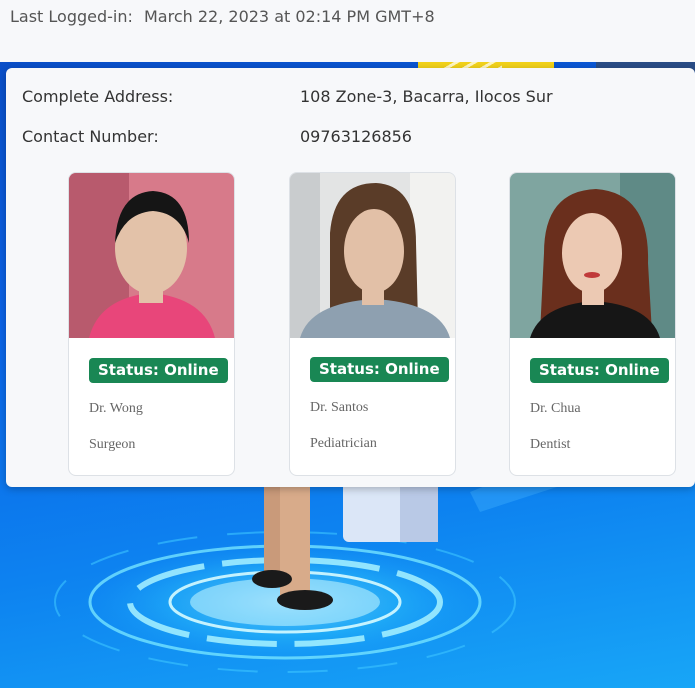 This screenshot has width=695, height=688. What do you see at coordinates (343, 443) in the screenshot?
I see `doctor-specialty: Pediatrician` at bounding box center [343, 443].